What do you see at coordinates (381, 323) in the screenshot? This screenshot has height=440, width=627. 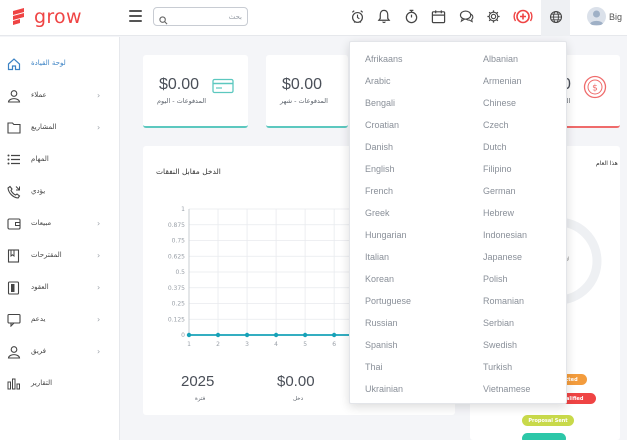 I see `language-option: Russian` at bounding box center [381, 323].